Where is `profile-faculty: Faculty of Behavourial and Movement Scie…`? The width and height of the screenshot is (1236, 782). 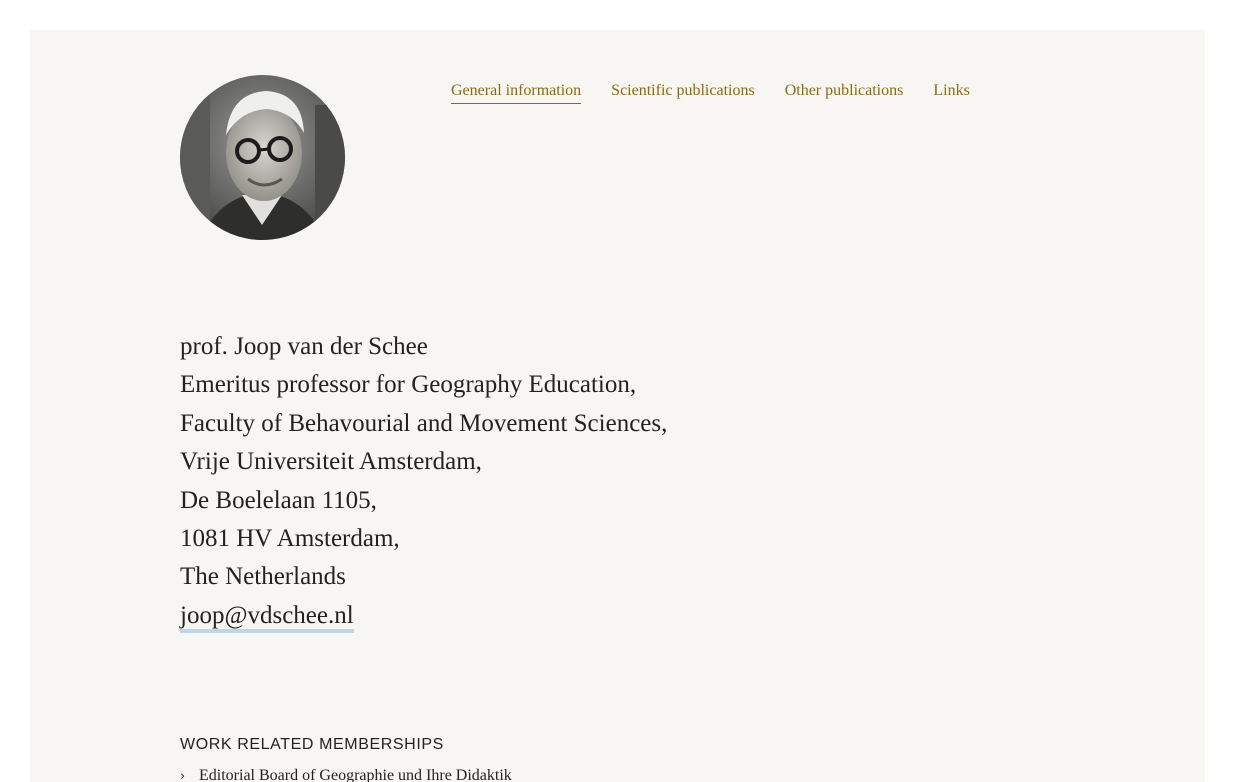
profile-faculty: Faculty of Behavourial and Movement Scie… is located at coordinates (424, 423).